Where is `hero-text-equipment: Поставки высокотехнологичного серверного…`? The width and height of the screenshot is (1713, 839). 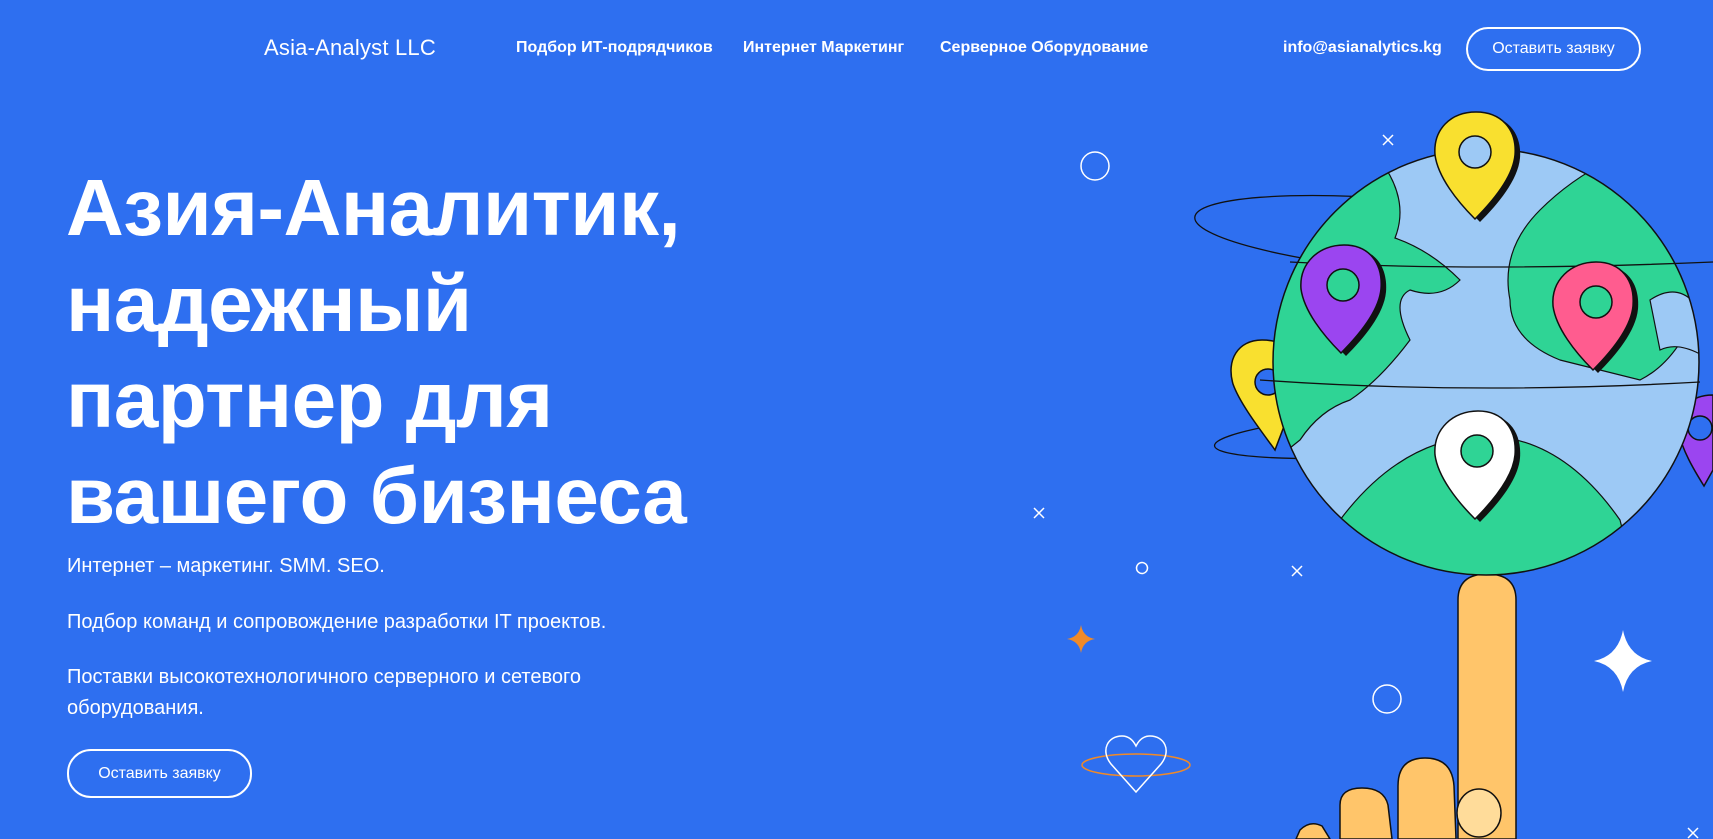 hero-text-equipment: Поставки высокотехнологичного серверного… is located at coordinates (324, 692).